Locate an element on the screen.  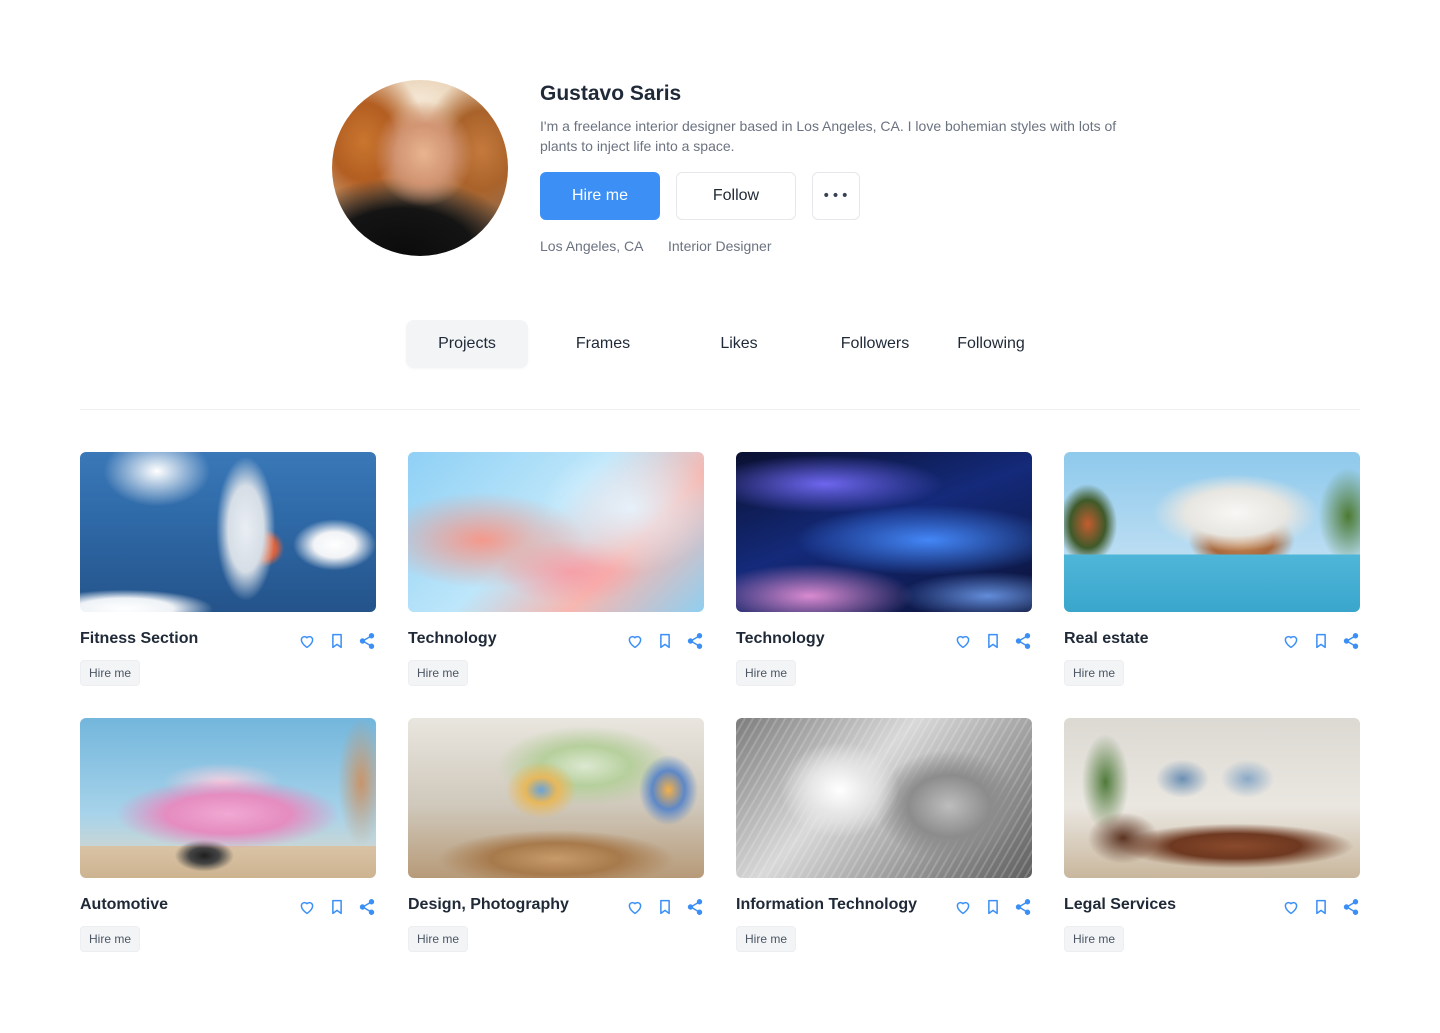
project-title: Fitness Section is located at coordinates (139, 638).